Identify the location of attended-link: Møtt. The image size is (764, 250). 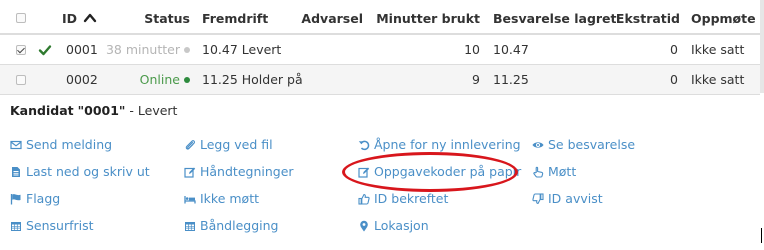
(554, 171).